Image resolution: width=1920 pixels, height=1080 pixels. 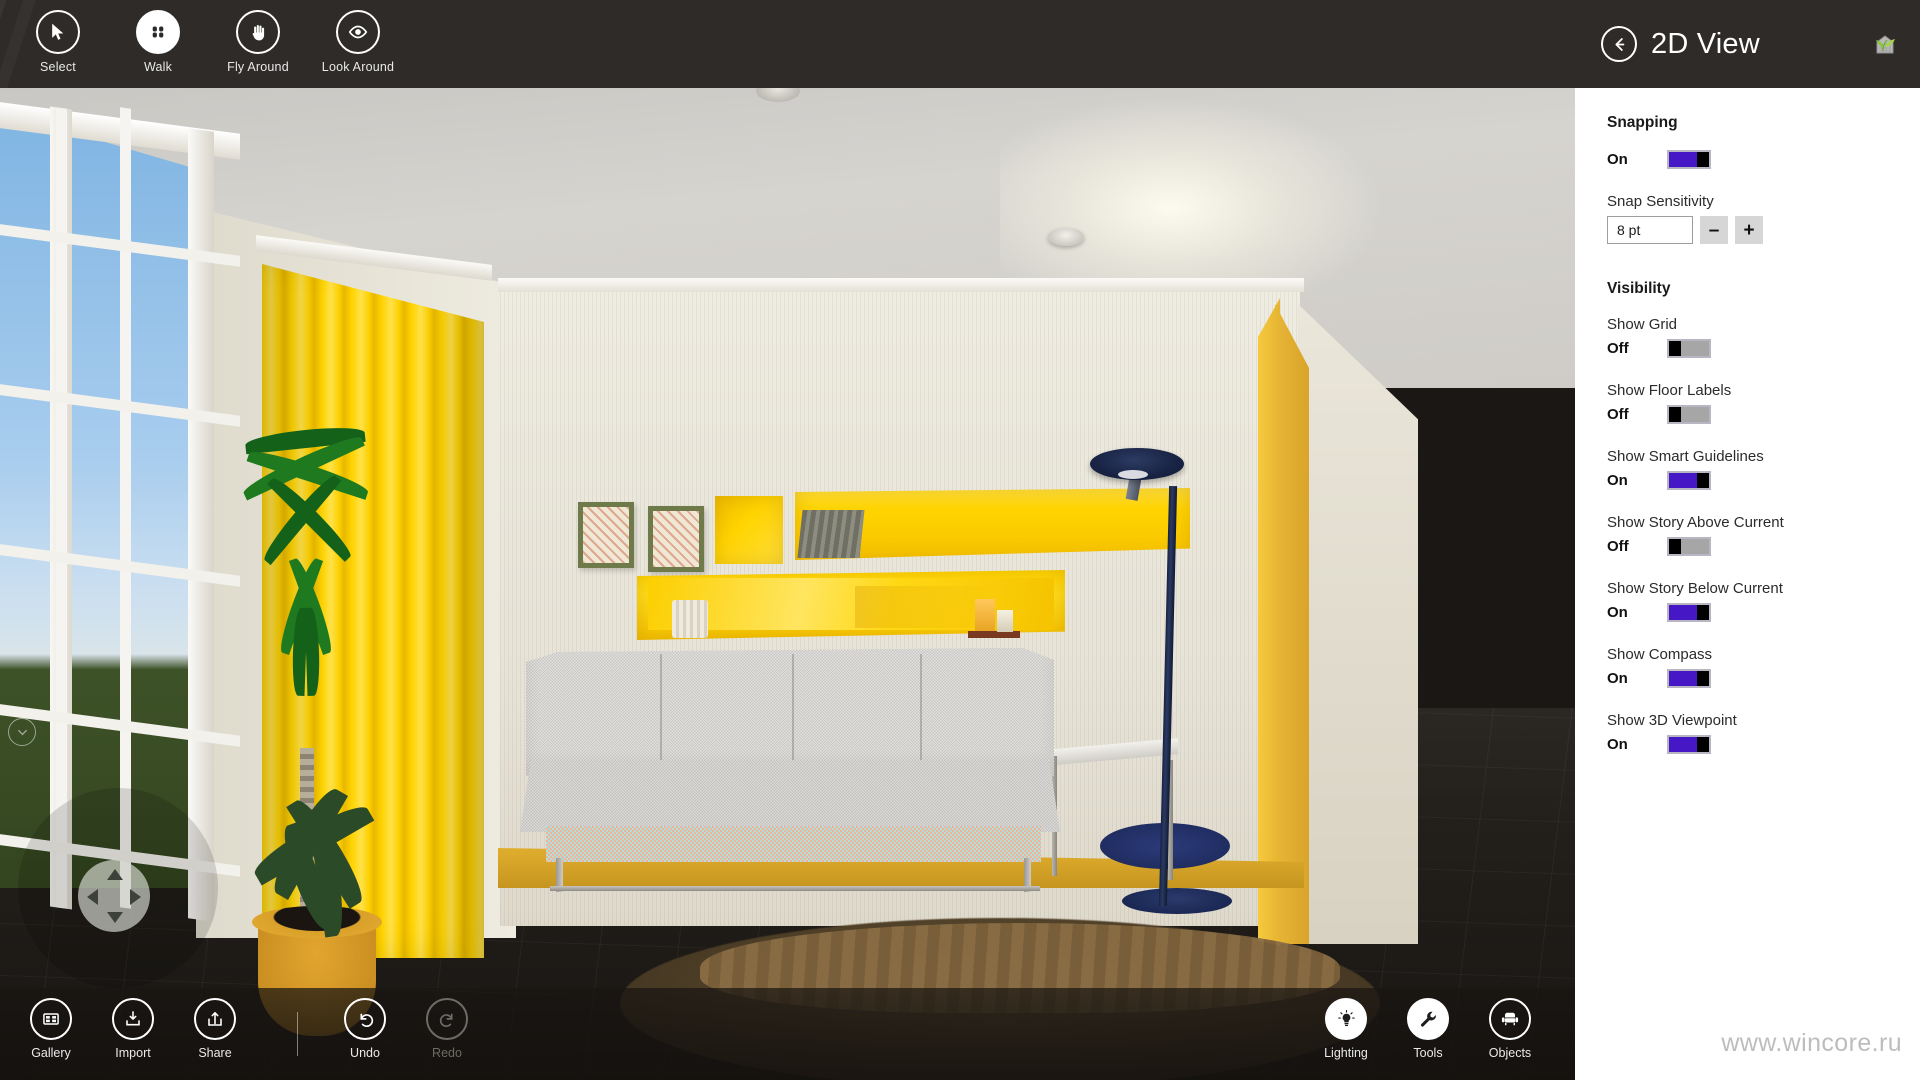 What do you see at coordinates (1672, 720) in the screenshot?
I see `show-3d-viewpoint-label: Show 3D Viewpoint` at bounding box center [1672, 720].